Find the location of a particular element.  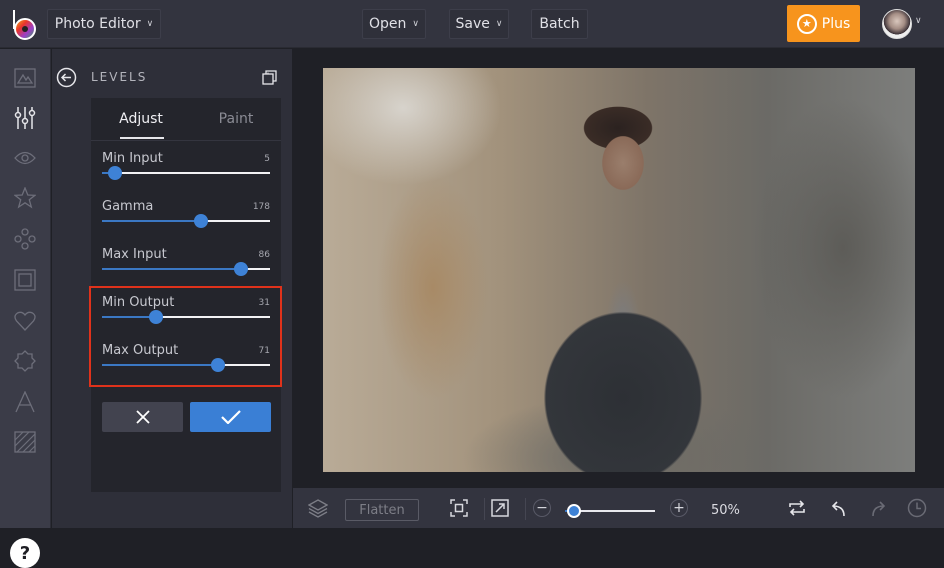

zoom-slider-thumb is located at coordinates (574, 511).